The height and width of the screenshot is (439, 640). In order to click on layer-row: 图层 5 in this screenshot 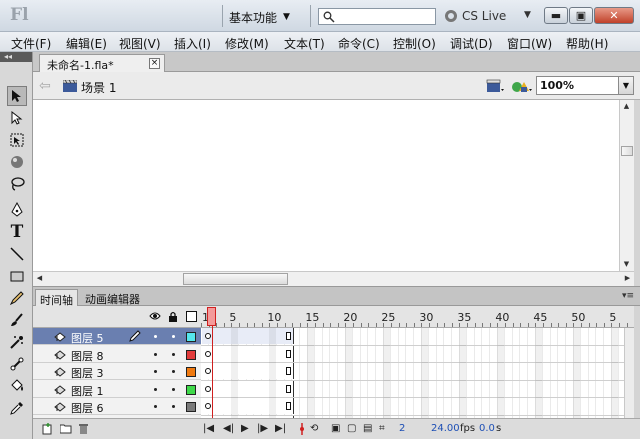, I will do `click(117, 336)`.